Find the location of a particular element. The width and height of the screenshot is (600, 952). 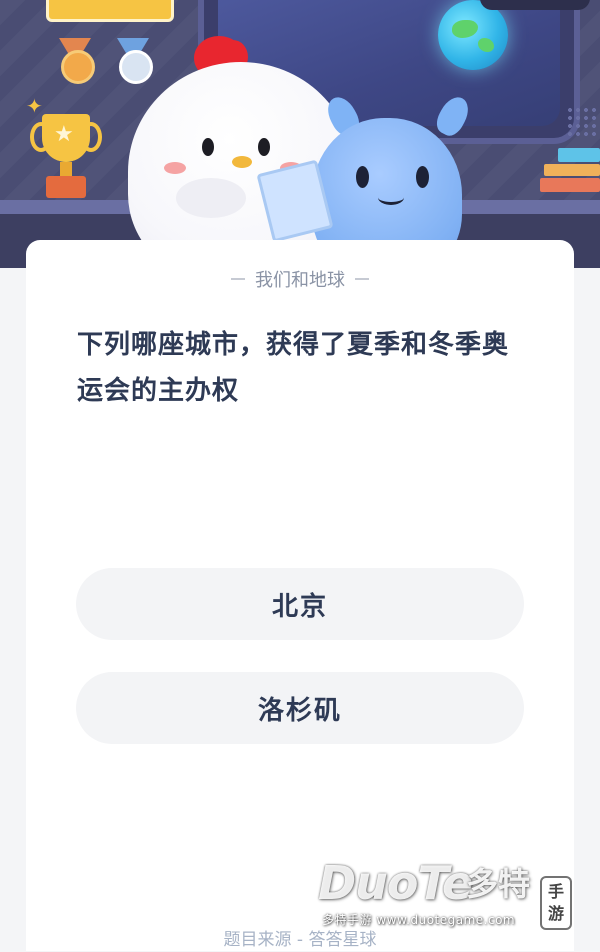

medal-bronze-icon is located at coordinates (75, 62).